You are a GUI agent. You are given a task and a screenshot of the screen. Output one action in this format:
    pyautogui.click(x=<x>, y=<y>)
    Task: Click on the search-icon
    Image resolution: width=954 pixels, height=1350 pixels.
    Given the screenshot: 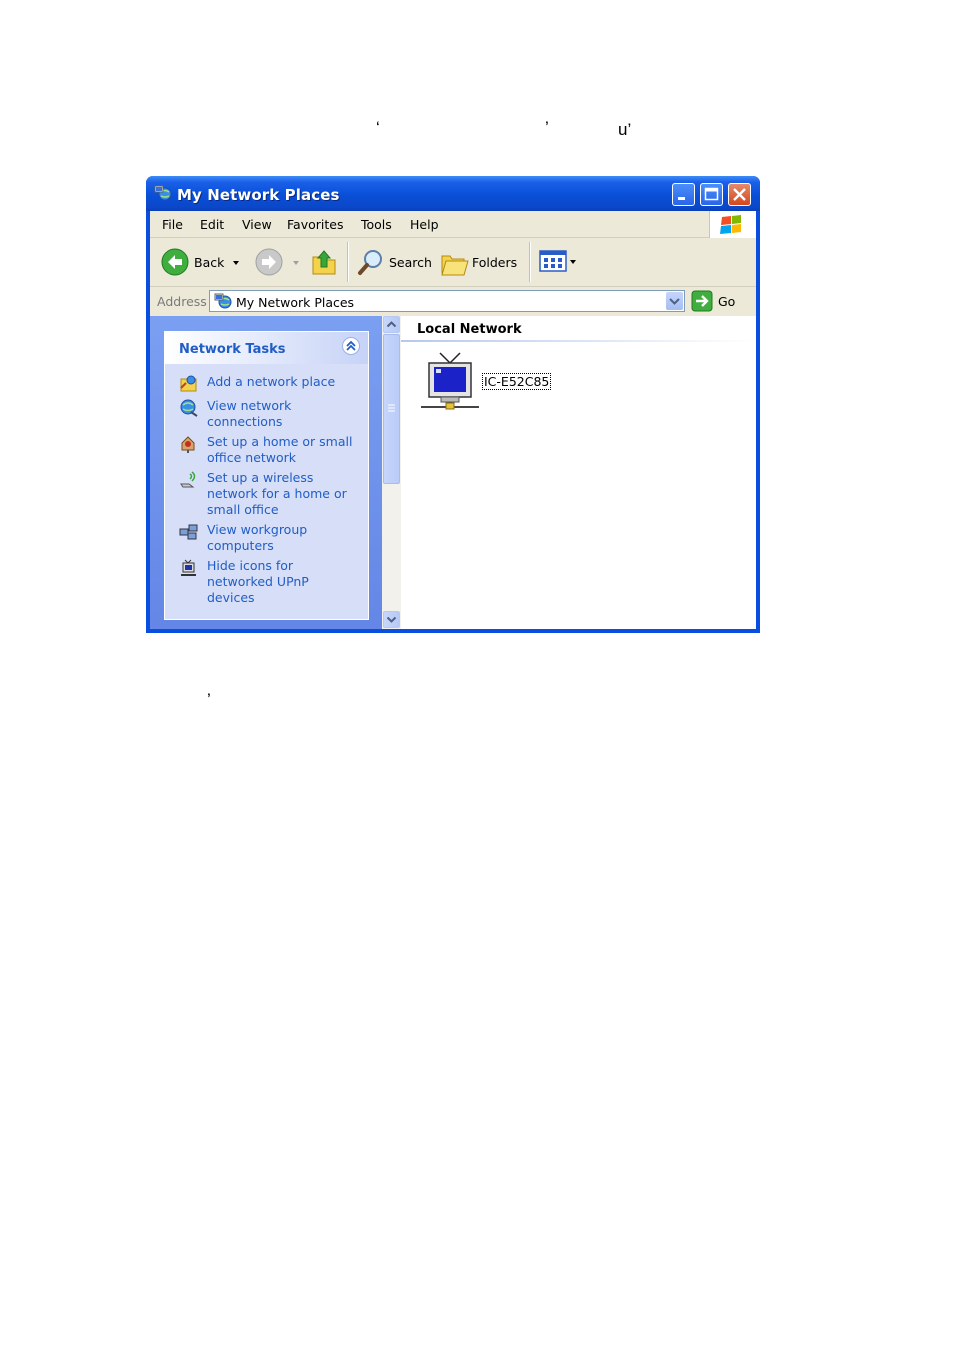 What is the action you would take?
    pyautogui.click(x=370, y=262)
    